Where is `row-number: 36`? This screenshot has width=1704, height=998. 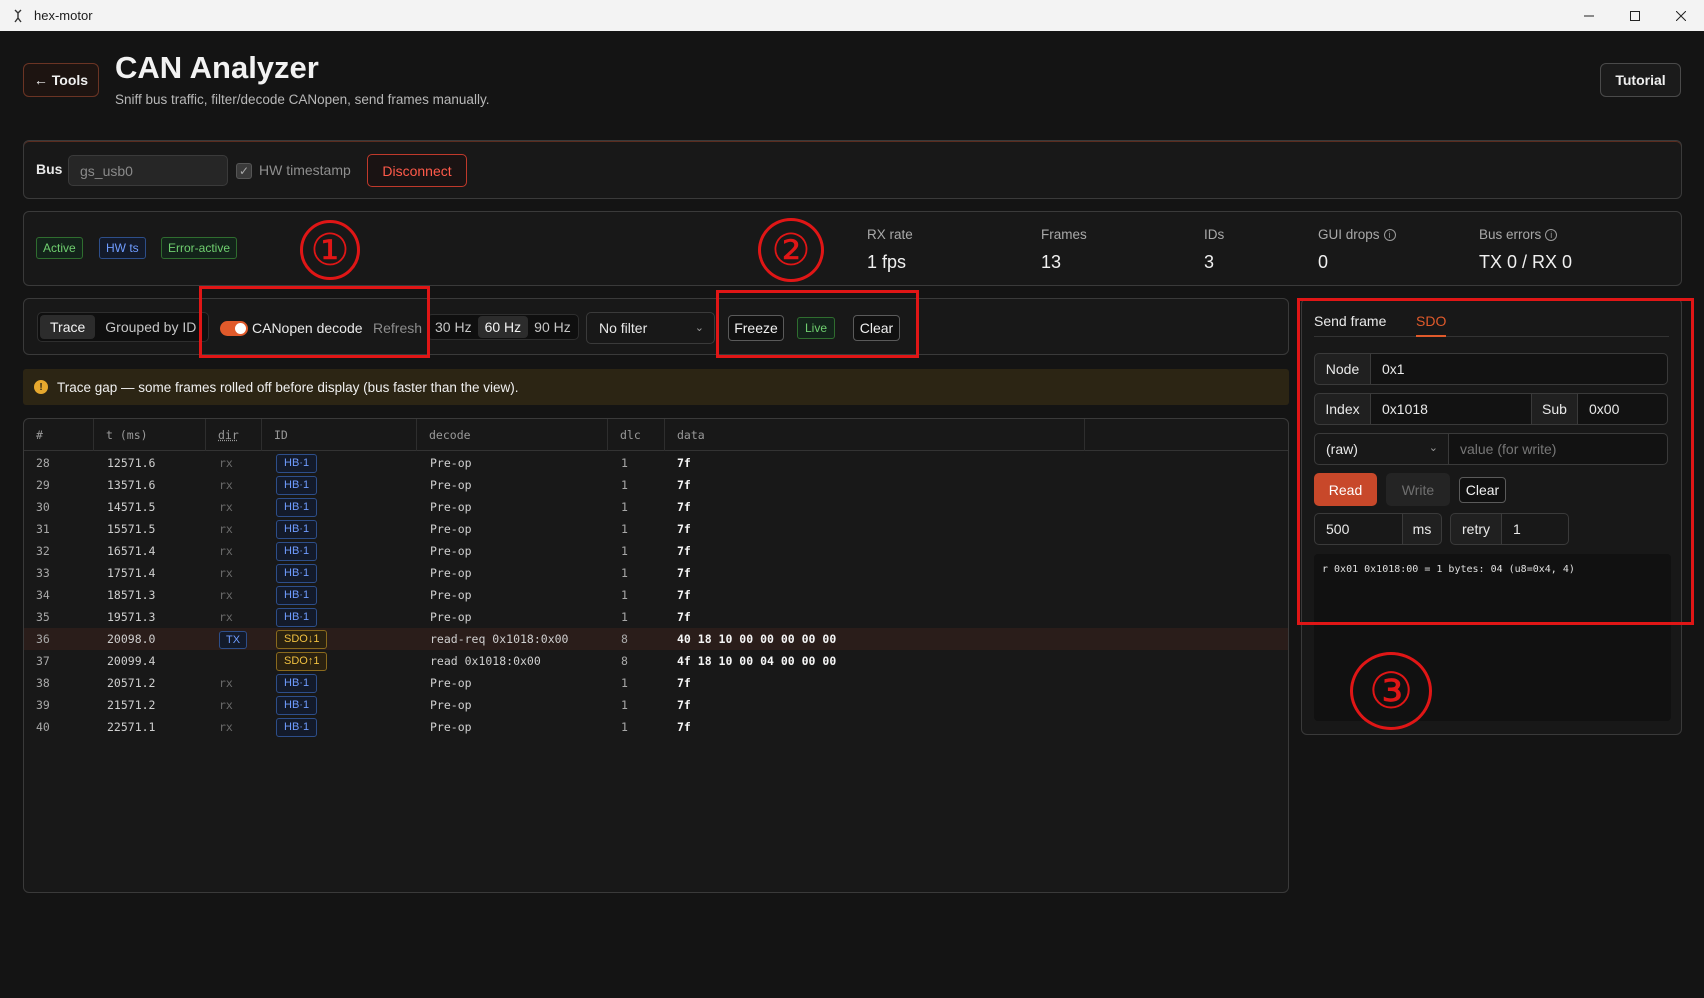
row-number: 36 is located at coordinates (43, 639).